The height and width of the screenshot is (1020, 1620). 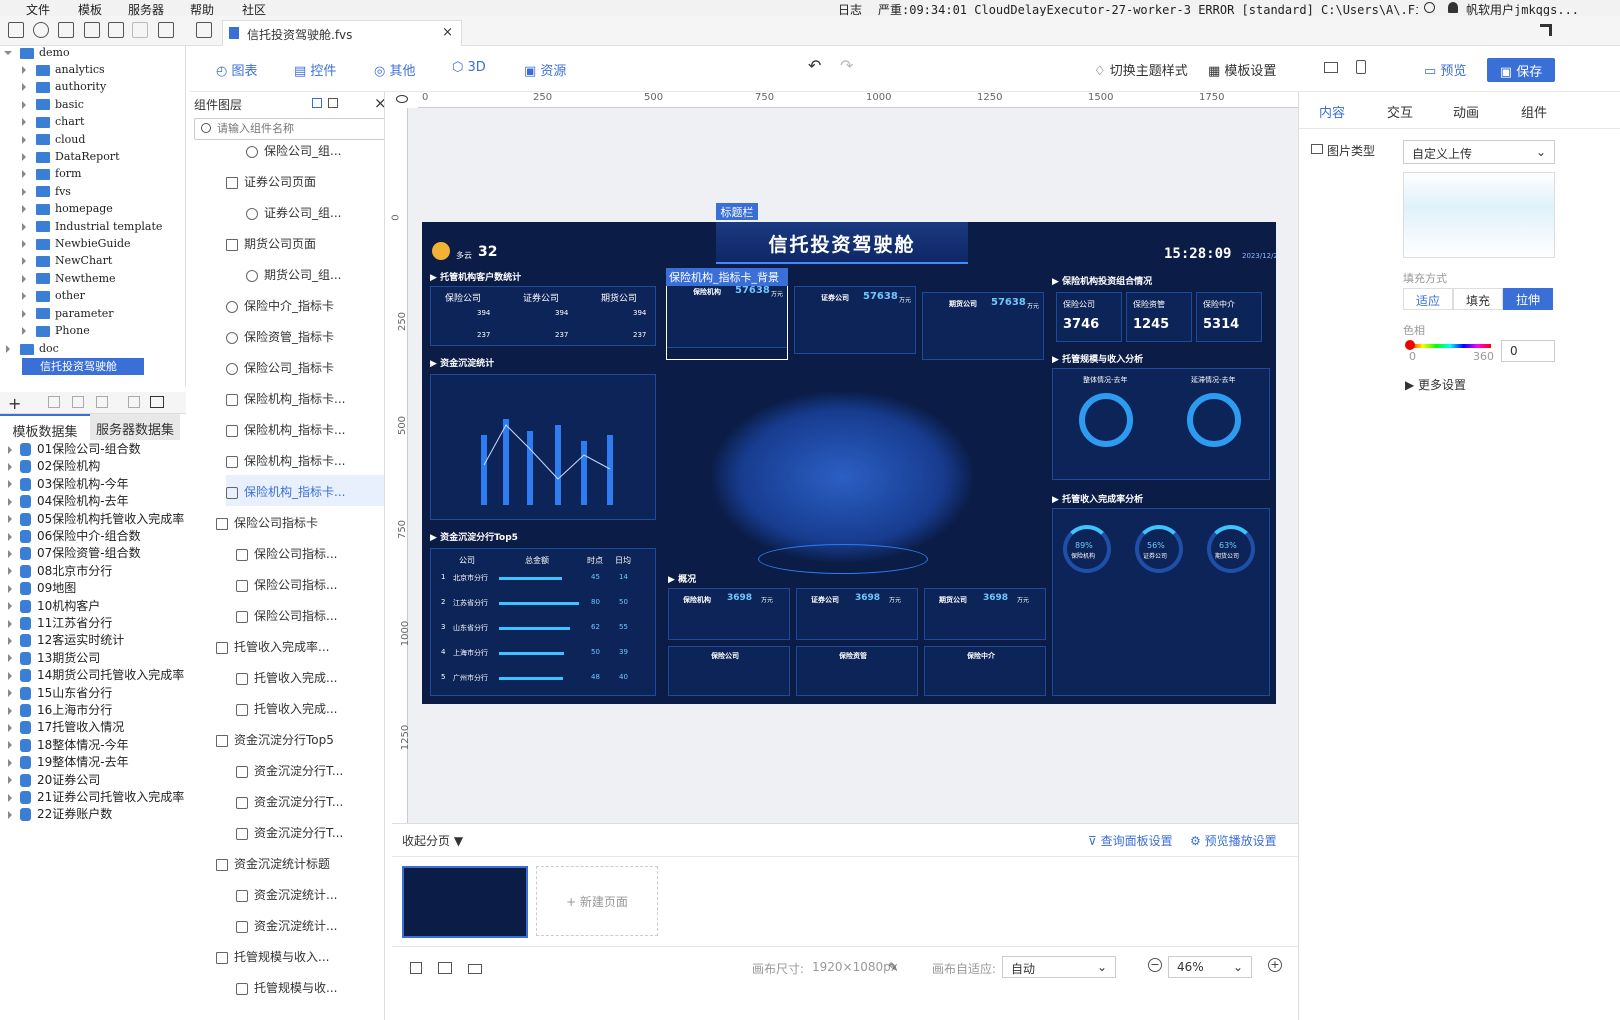 I want to click on kpi-card: 证券公司 57638 万元, so click(x=855, y=320).